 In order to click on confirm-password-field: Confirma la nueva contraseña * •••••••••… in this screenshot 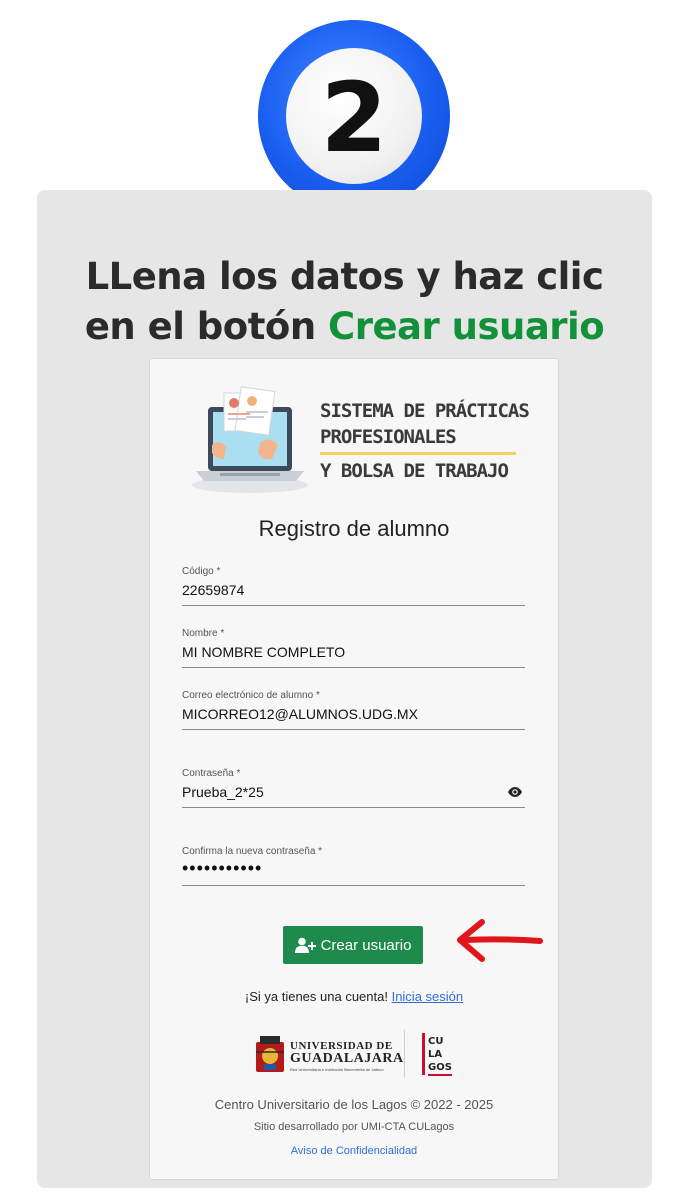, I will do `click(353, 866)`.